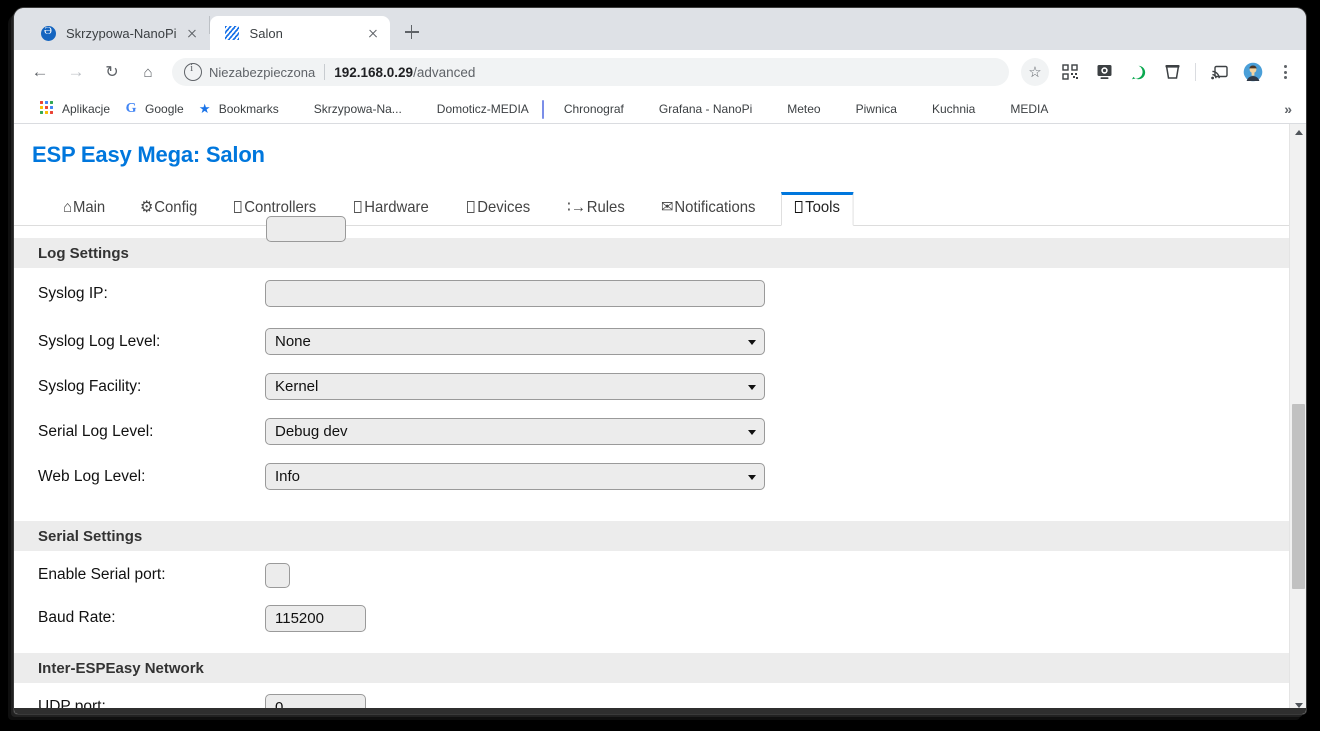  What do you see at coordinates (193, 71) in the screenshot?
I see `info-circle-icon` at bounding box center [193, 71].